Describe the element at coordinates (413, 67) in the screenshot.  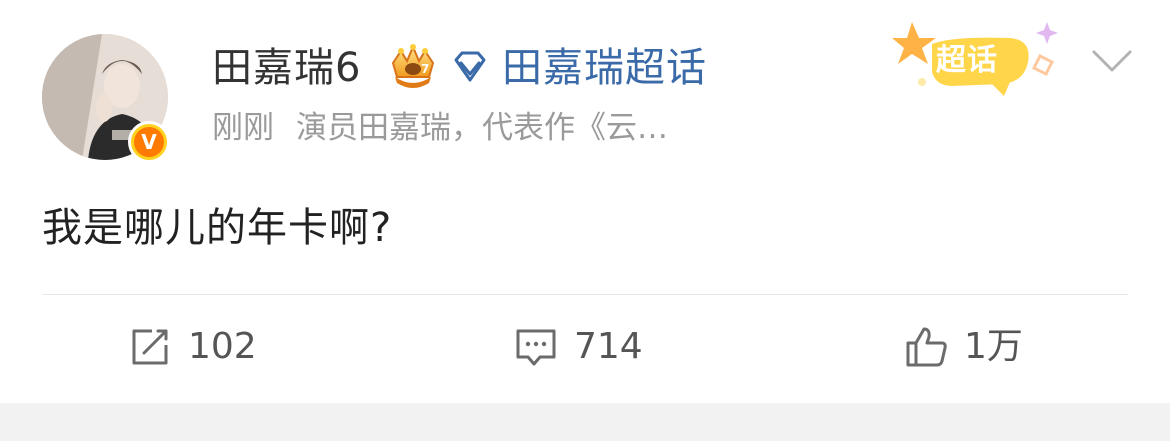
I see `crown-icon: 7` at that location.